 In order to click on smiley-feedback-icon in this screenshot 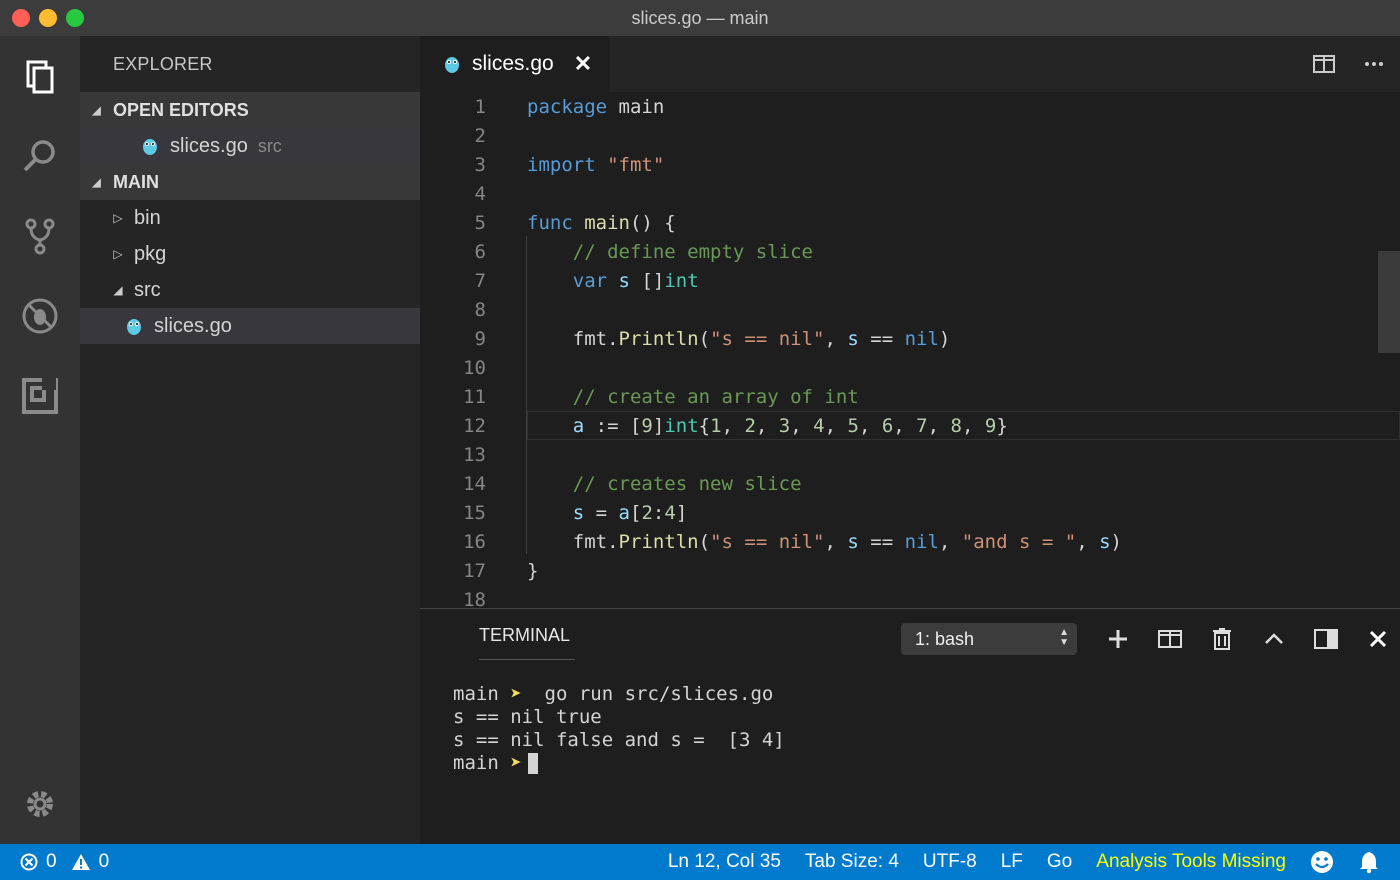, I will do `click(1322, 862)`.